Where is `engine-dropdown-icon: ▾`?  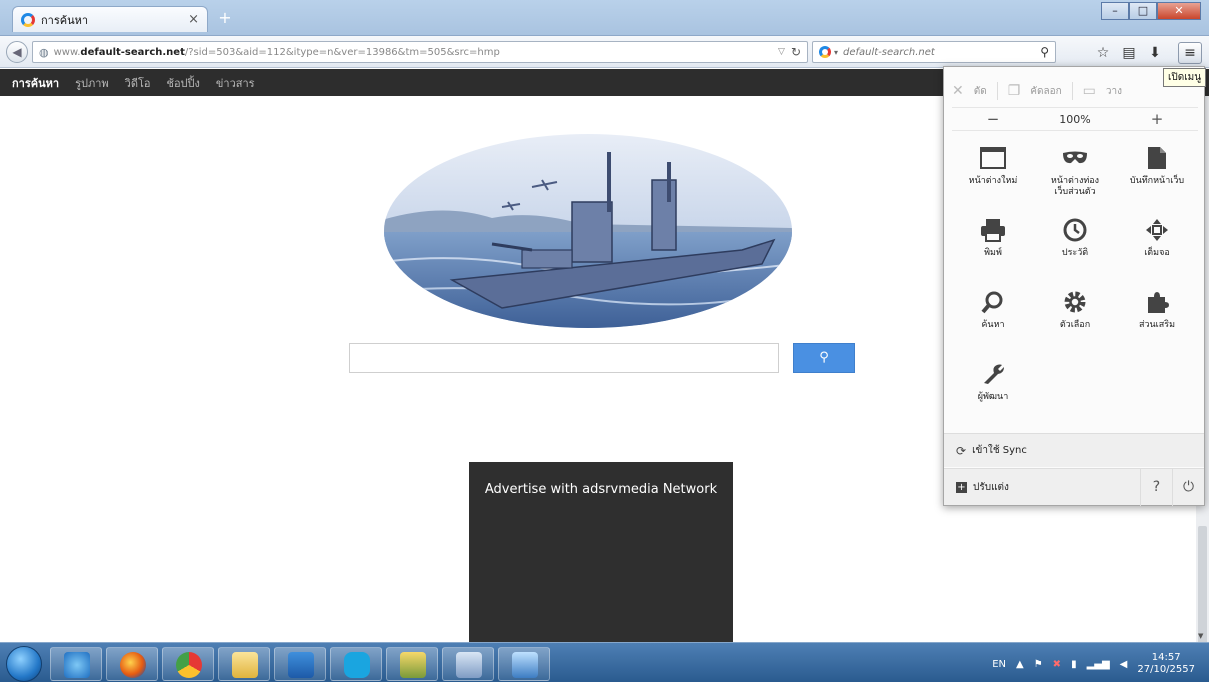
engine-dropdown-icon: ▾ is located at coordinates (836, 52).